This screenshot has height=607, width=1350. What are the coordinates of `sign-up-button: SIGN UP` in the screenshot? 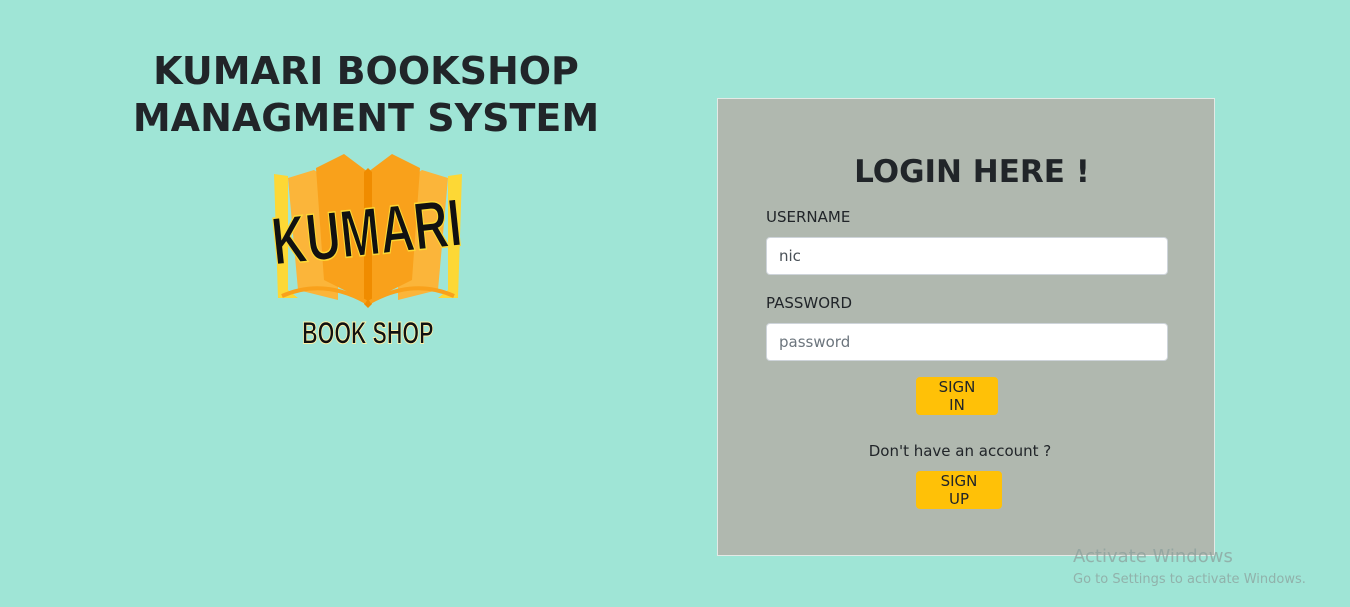 It's located at (959, 490).